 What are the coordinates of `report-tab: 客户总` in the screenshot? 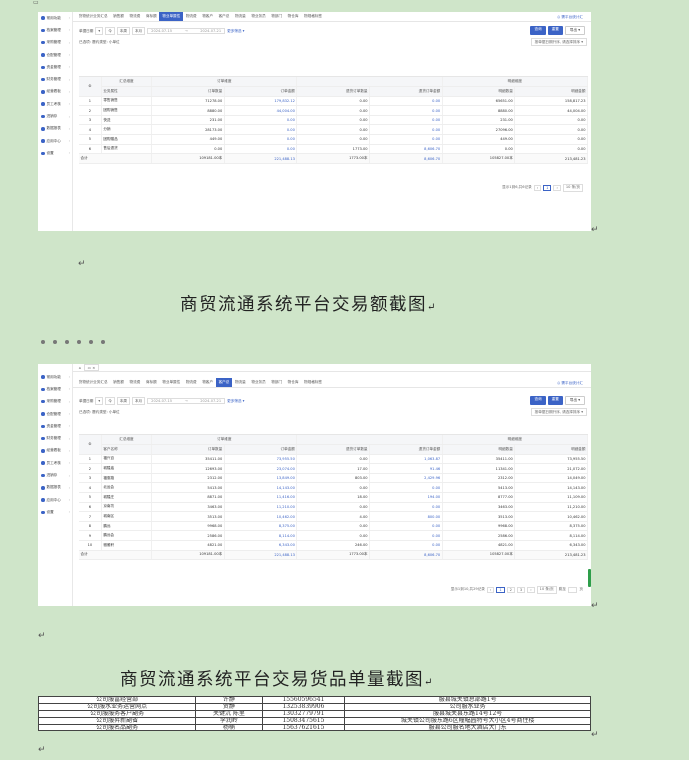 It's located at (224, 382).